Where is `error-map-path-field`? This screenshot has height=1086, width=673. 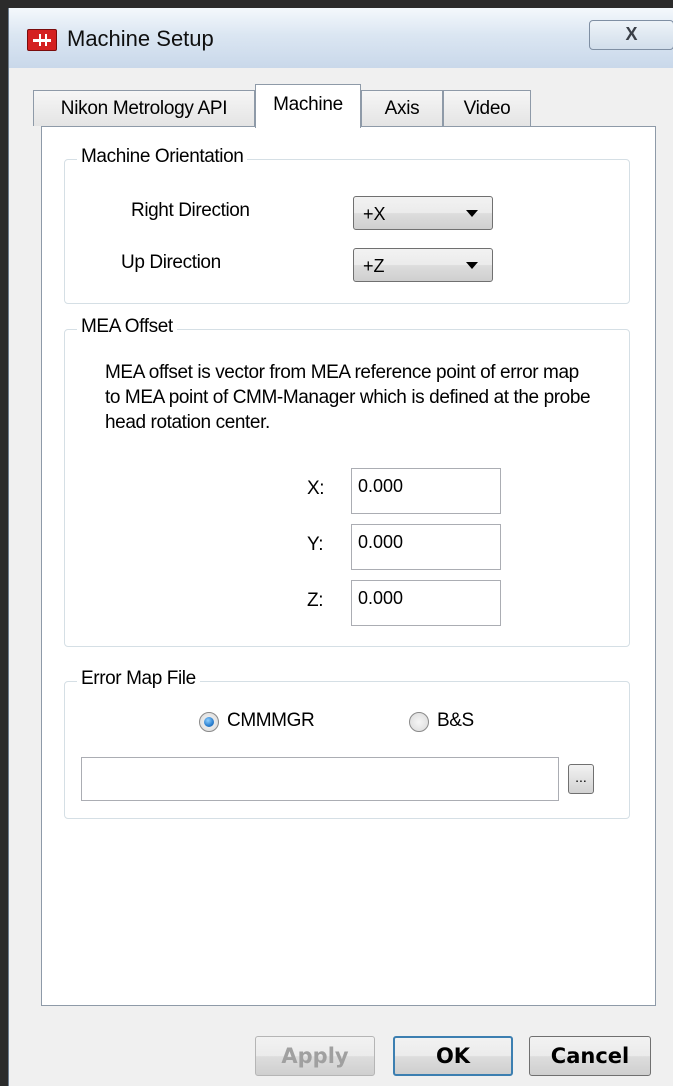
error-map-path-field is located at coordinates (320, 779).